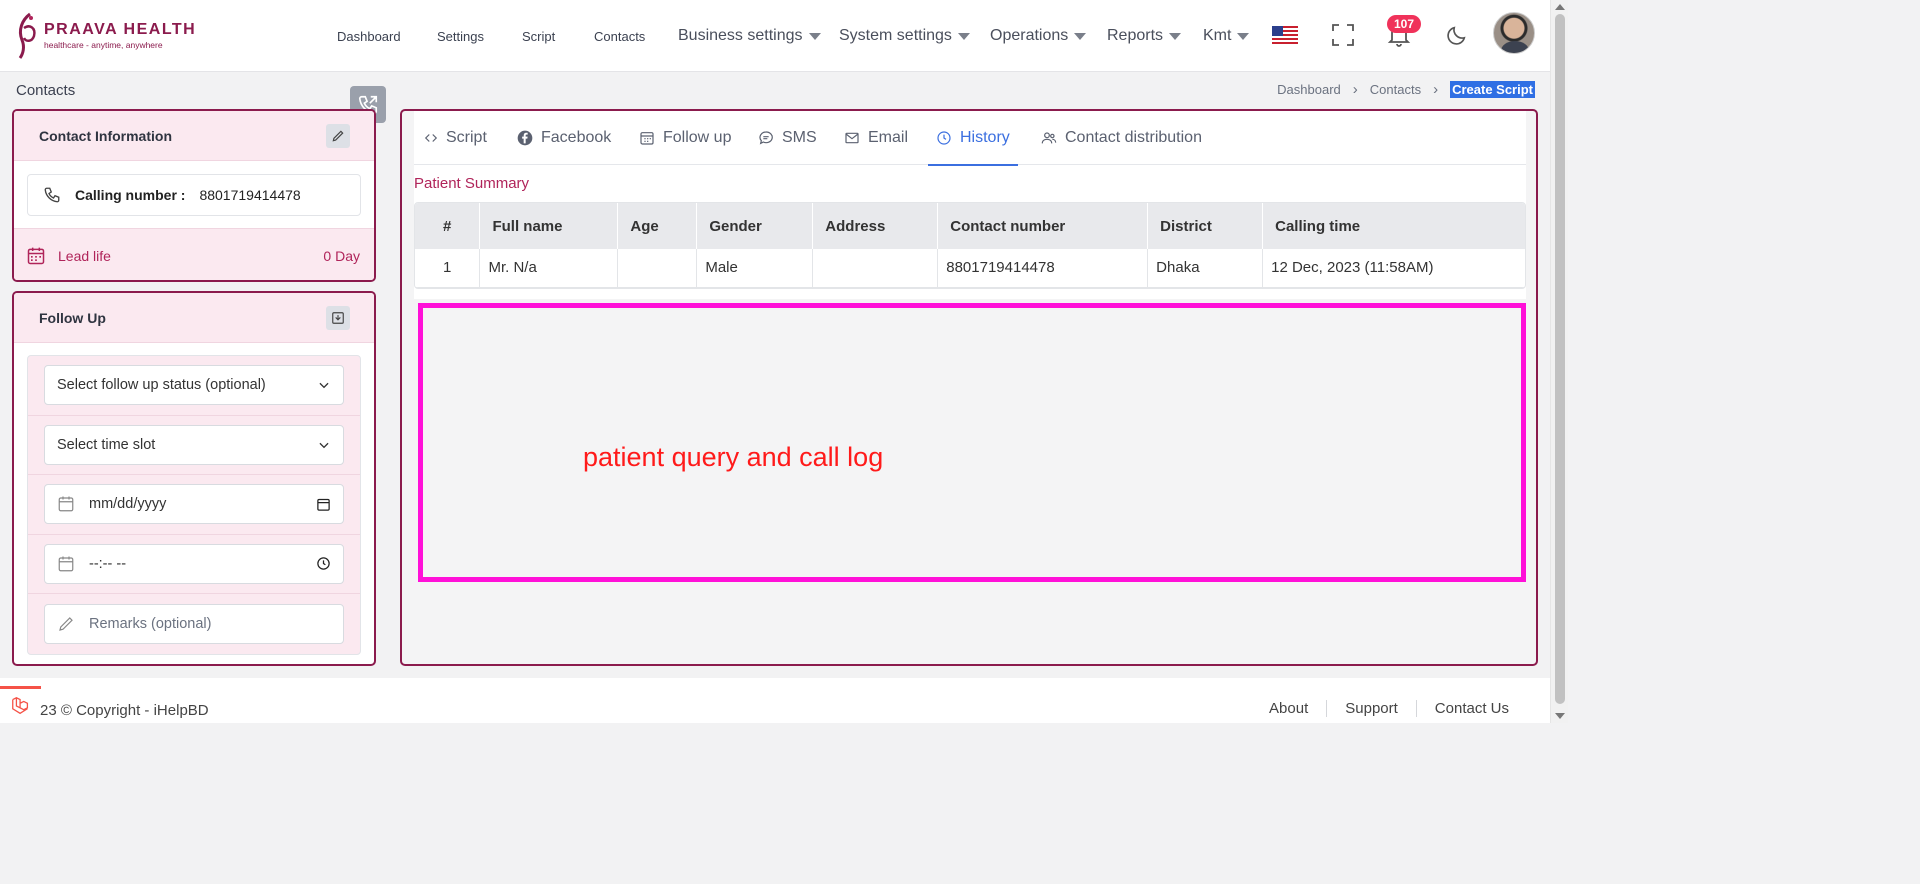  I want to click on facebook-icon, so click(525, 138).